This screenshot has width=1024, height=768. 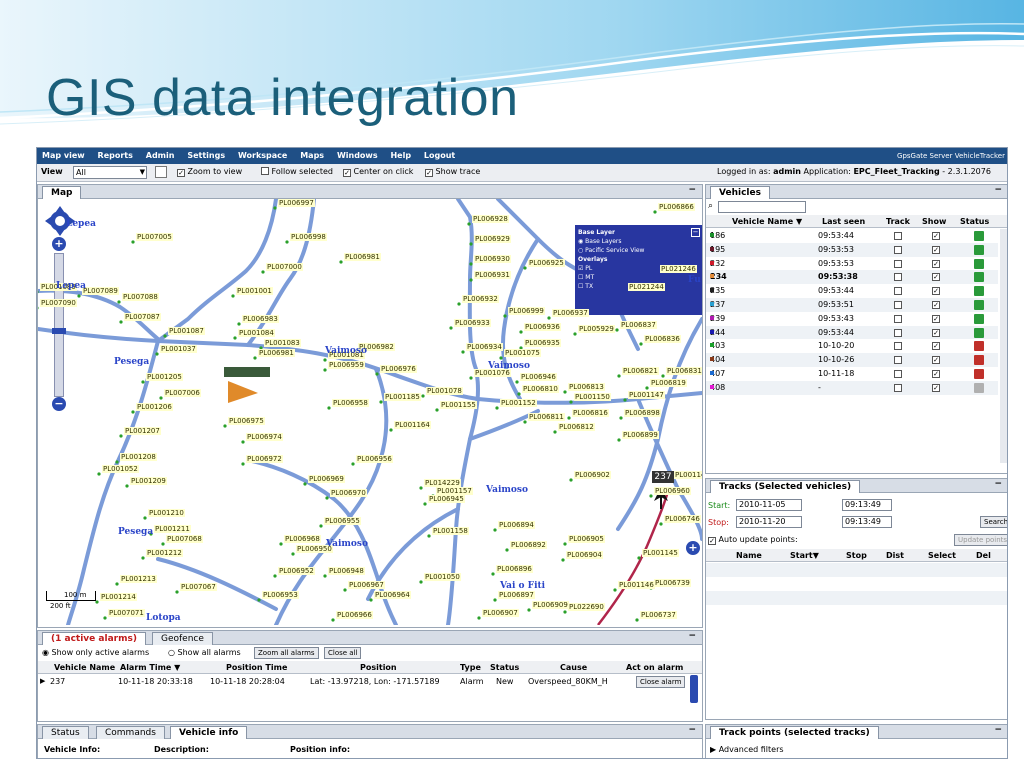 What do you see at coordinates (942, 555) in the screenshot?
I see `col-select: Select` at bounding box center [942, 555].